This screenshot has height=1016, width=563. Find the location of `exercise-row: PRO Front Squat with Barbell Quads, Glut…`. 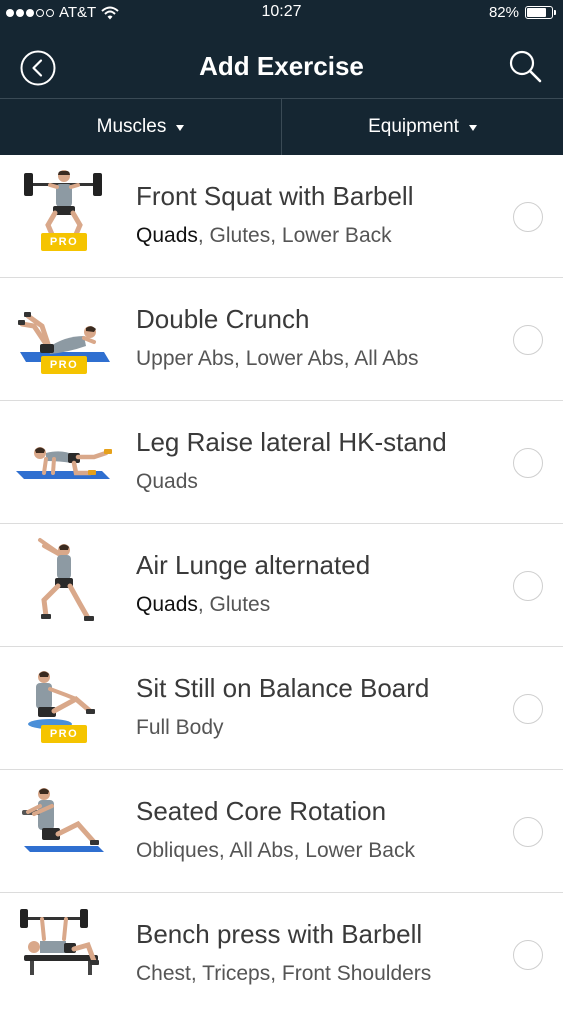

exercise-row: PRO Front Squat with Barbell Quads, Glut… is located at coordinates (281, 216).